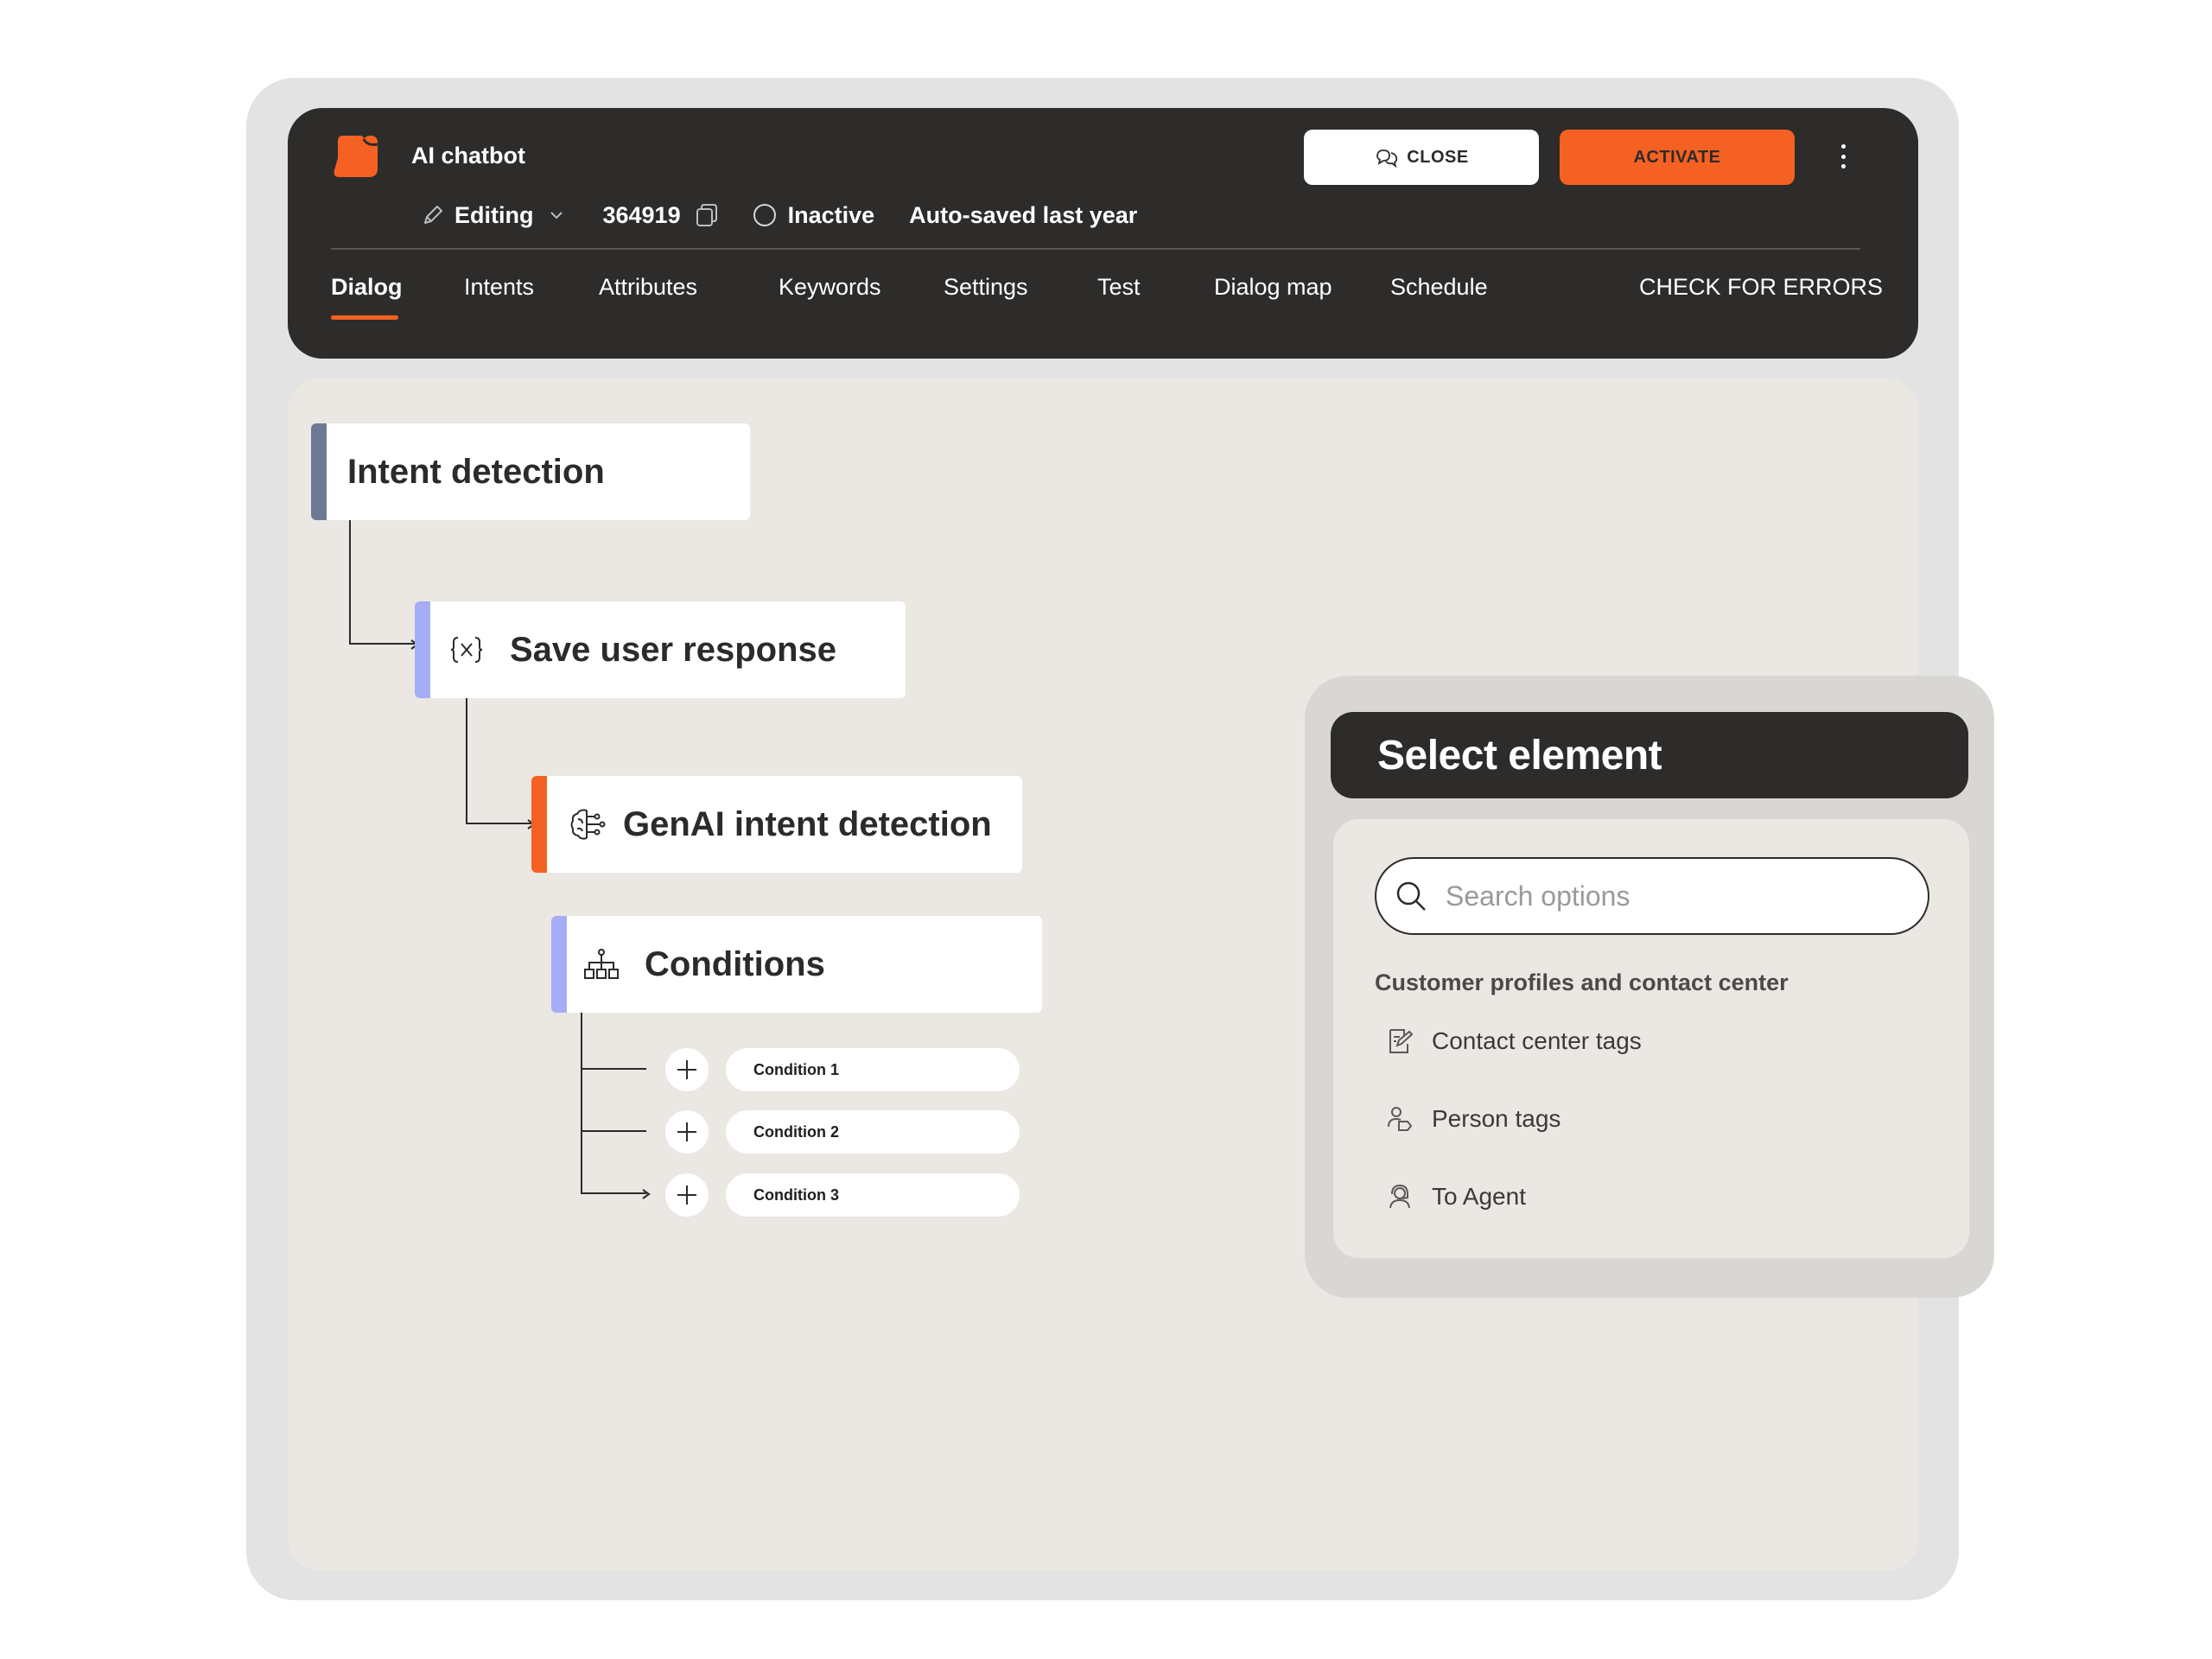 Image resolution: width=2212 pixels, height=1659 pixels. What do you see at coordinates (1401, 1041) in the screenshot?
I see `tag-edit-icon` at bounding box center [1401, 1041].